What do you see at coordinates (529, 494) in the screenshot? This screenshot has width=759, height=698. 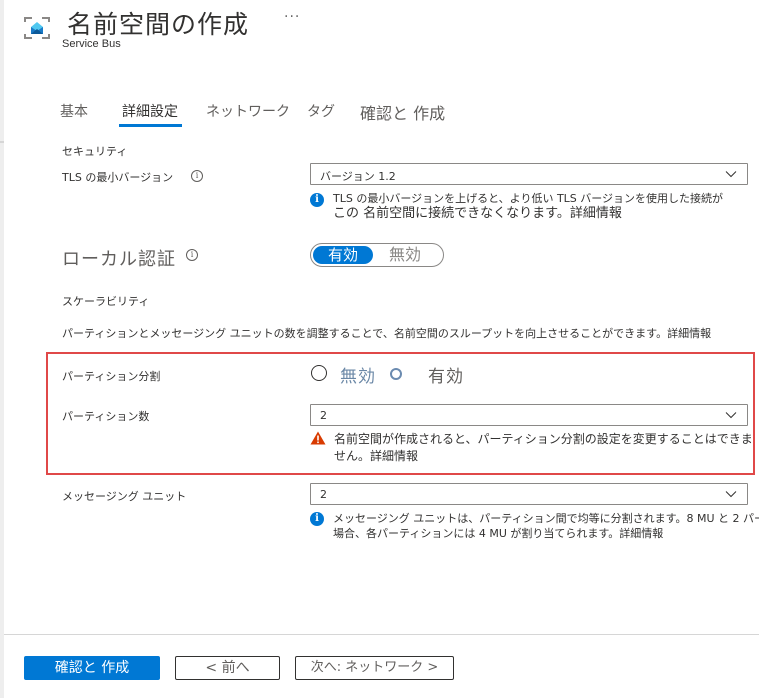 I see `messaging-units-select: 2` at bounding box center [529, 494].